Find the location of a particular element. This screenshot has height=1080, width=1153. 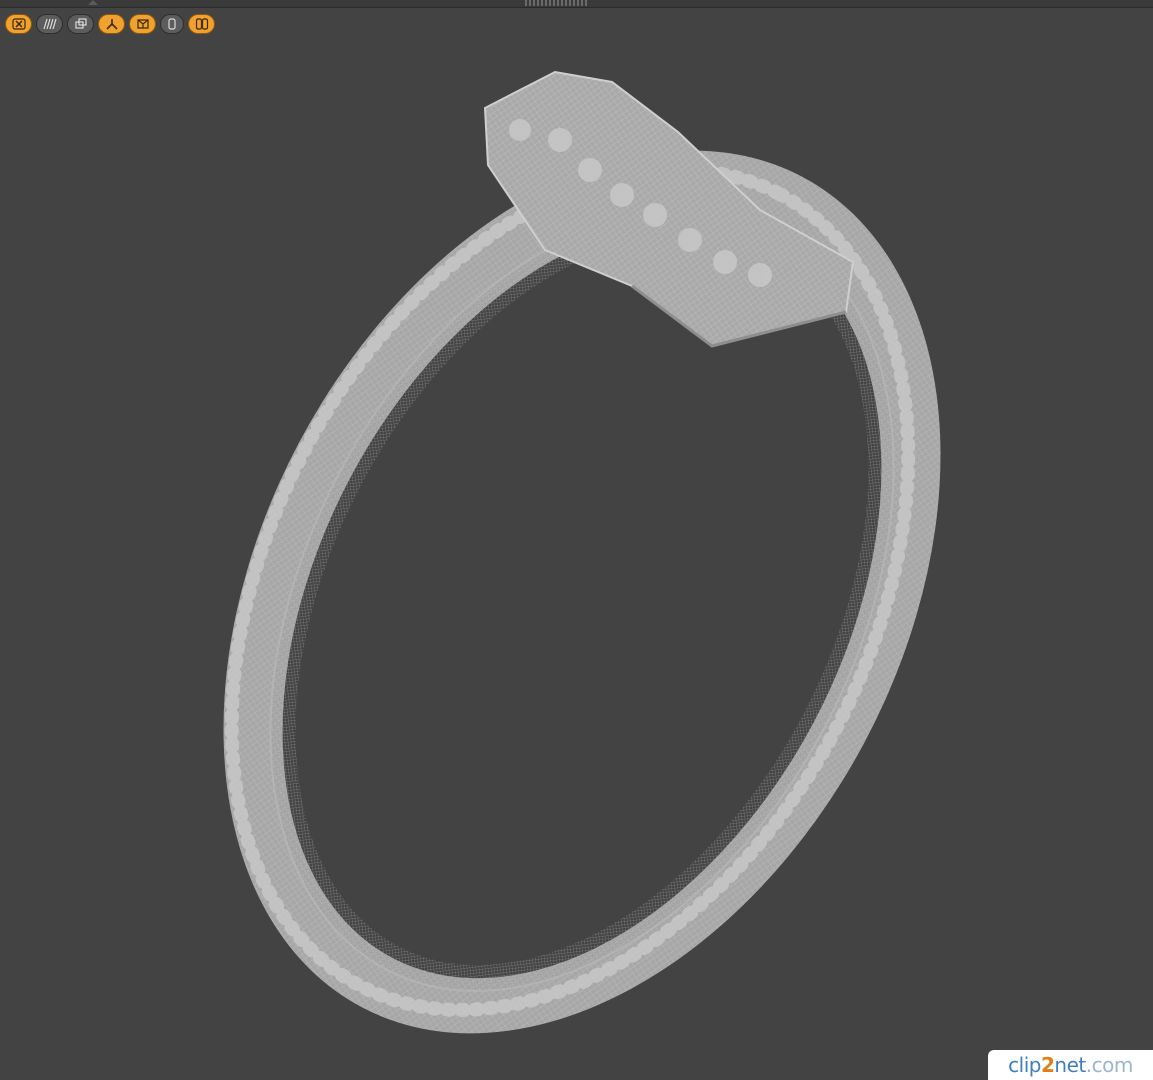

watermark-part-3: net is located at coordinates (1070, 1065).